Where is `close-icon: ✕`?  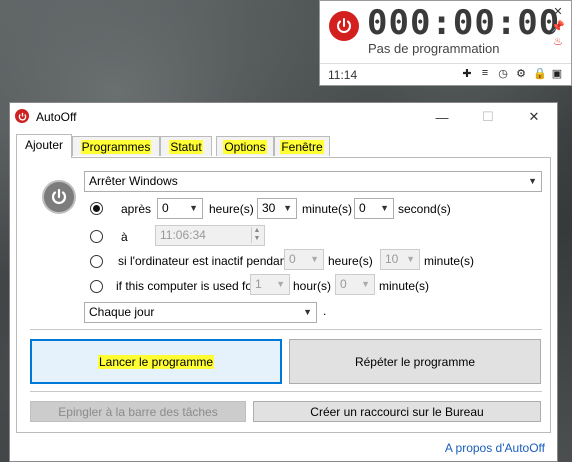 close-icon: ✕ is located at coordinates (558, 12).